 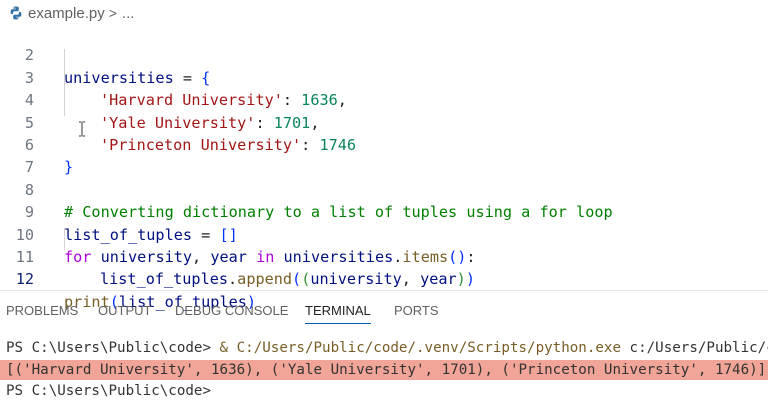 I want to click on terminal-operator: &, so click(x=228, y=348).